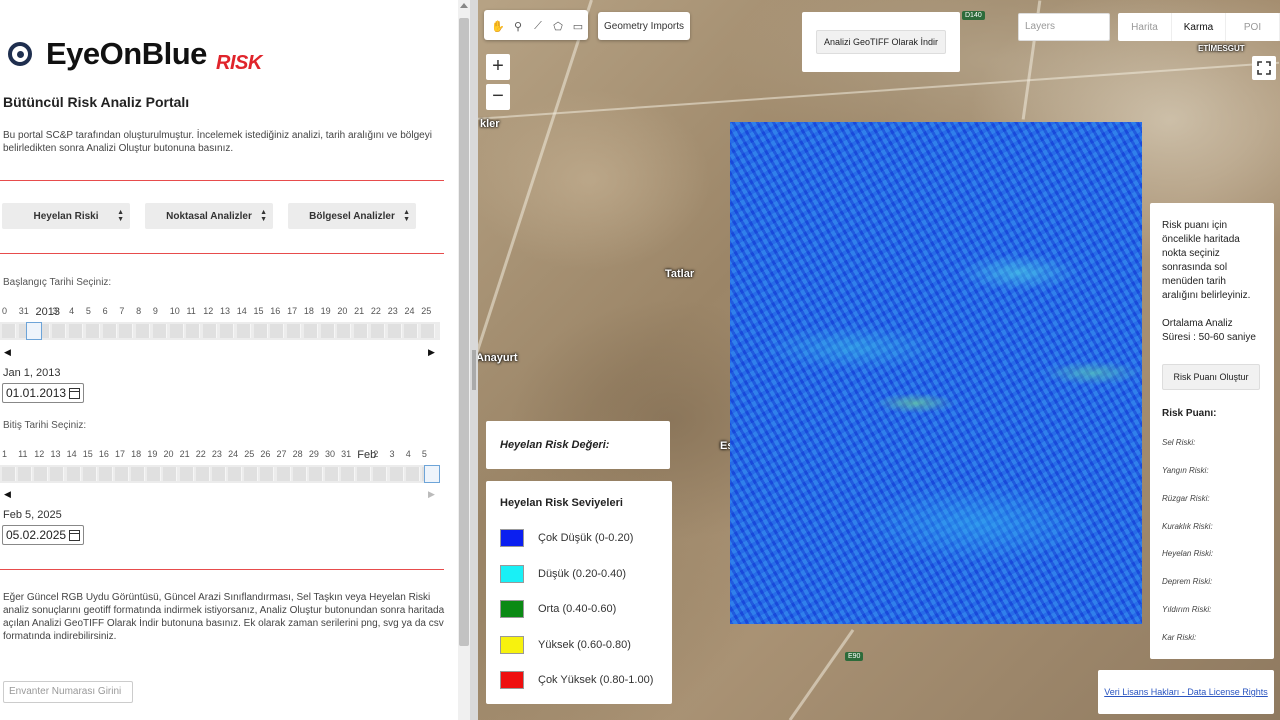 This screenshot has width=1280, height=720. Describe the element at coordinates (558, 609) in the screenshot. I see `legend-item: Orta (0.40-0.60)` at that location.